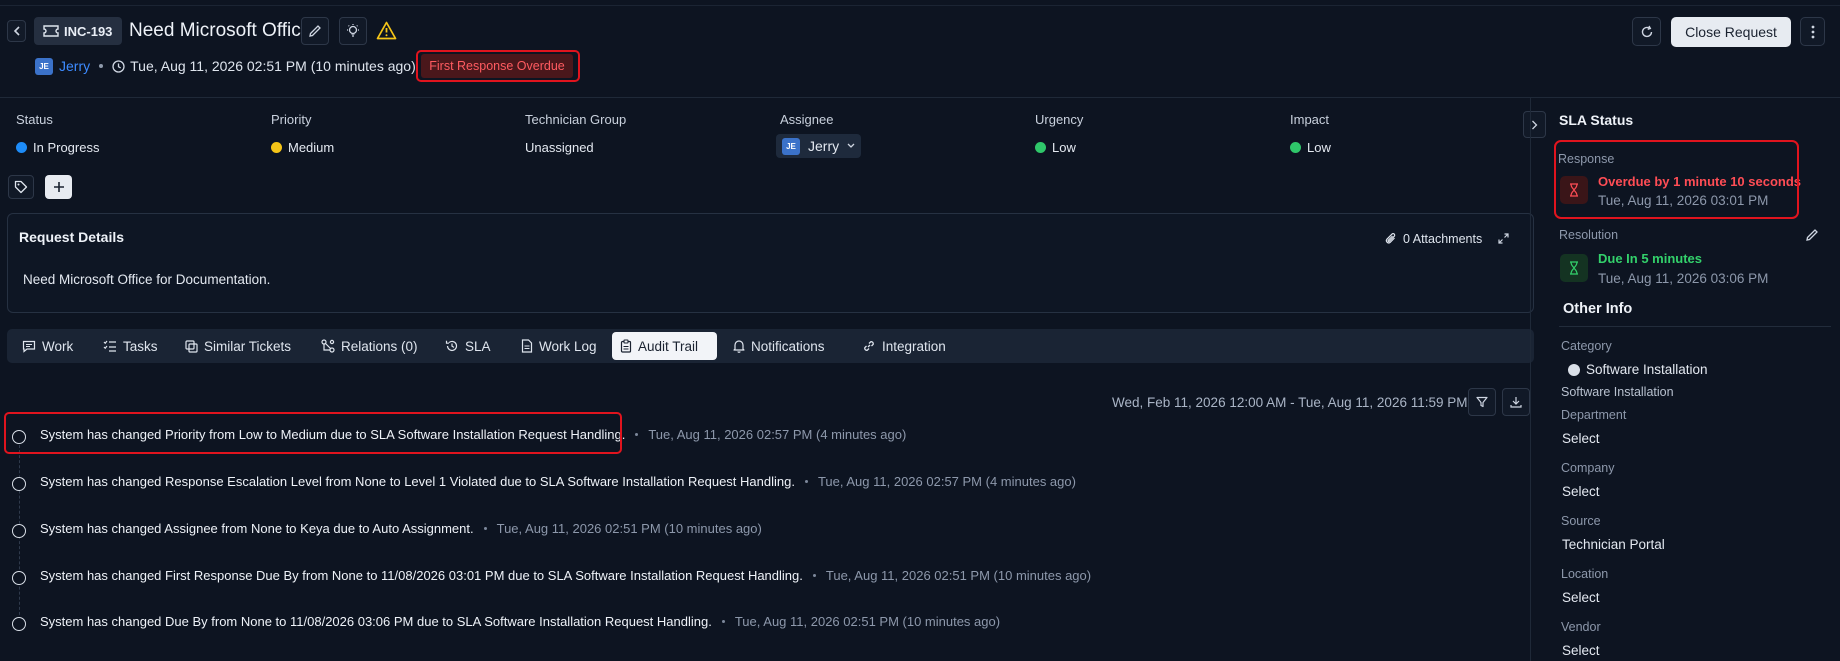 Image resolution: width=1840 pixels, height=661 pixels. I want to click on top-divider, so click(920, 5).